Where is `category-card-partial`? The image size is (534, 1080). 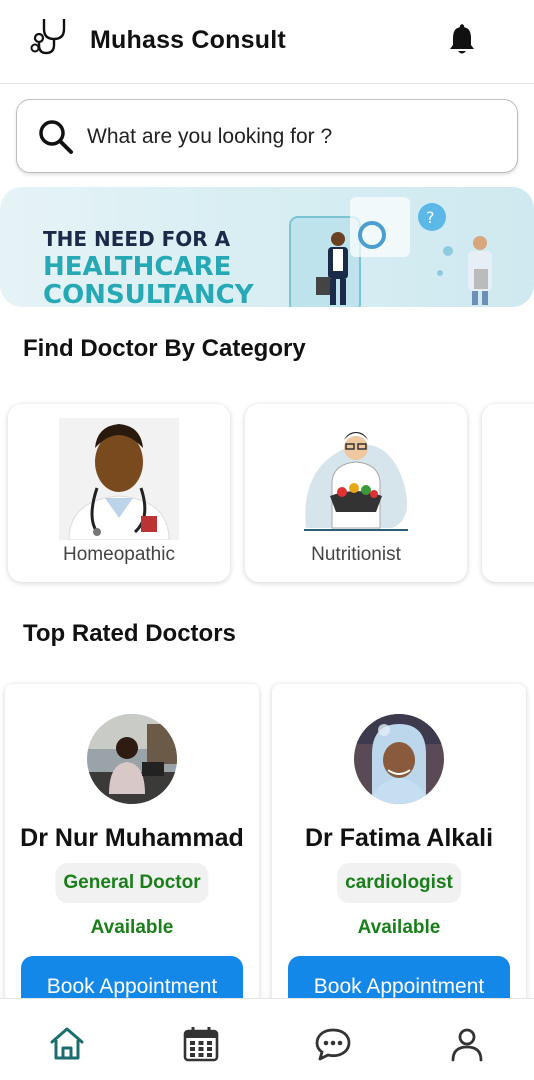
category-card-partial is located at coordinates (508, 493).